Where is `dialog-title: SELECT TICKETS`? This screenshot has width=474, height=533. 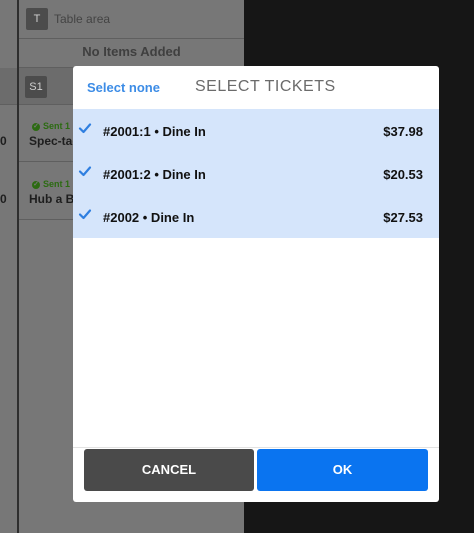 dialog-title: SELECT TICKETS is located at coordinates (265, 86).